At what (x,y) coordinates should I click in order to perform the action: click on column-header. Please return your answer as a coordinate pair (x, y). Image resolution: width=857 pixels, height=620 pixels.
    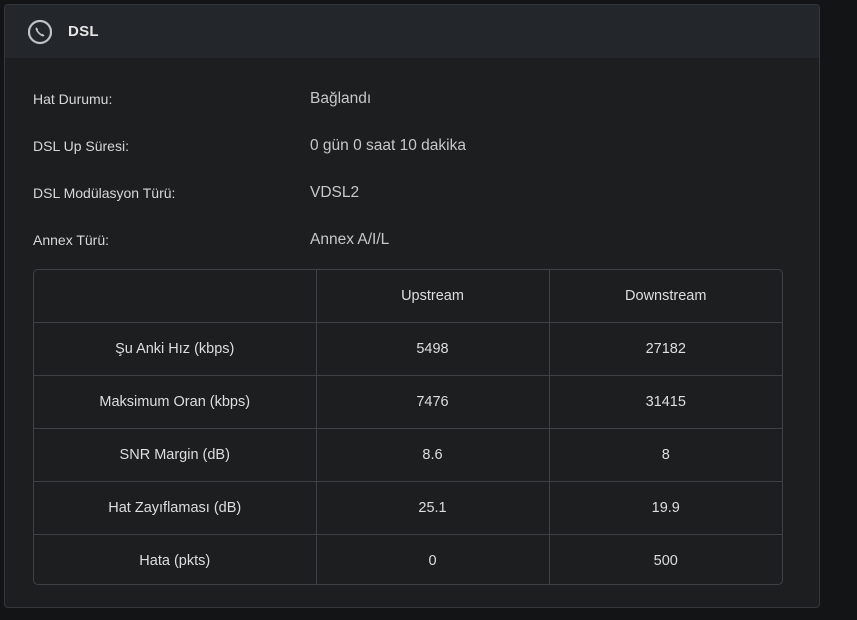
    Looking at the image, I should click on (175, 296).